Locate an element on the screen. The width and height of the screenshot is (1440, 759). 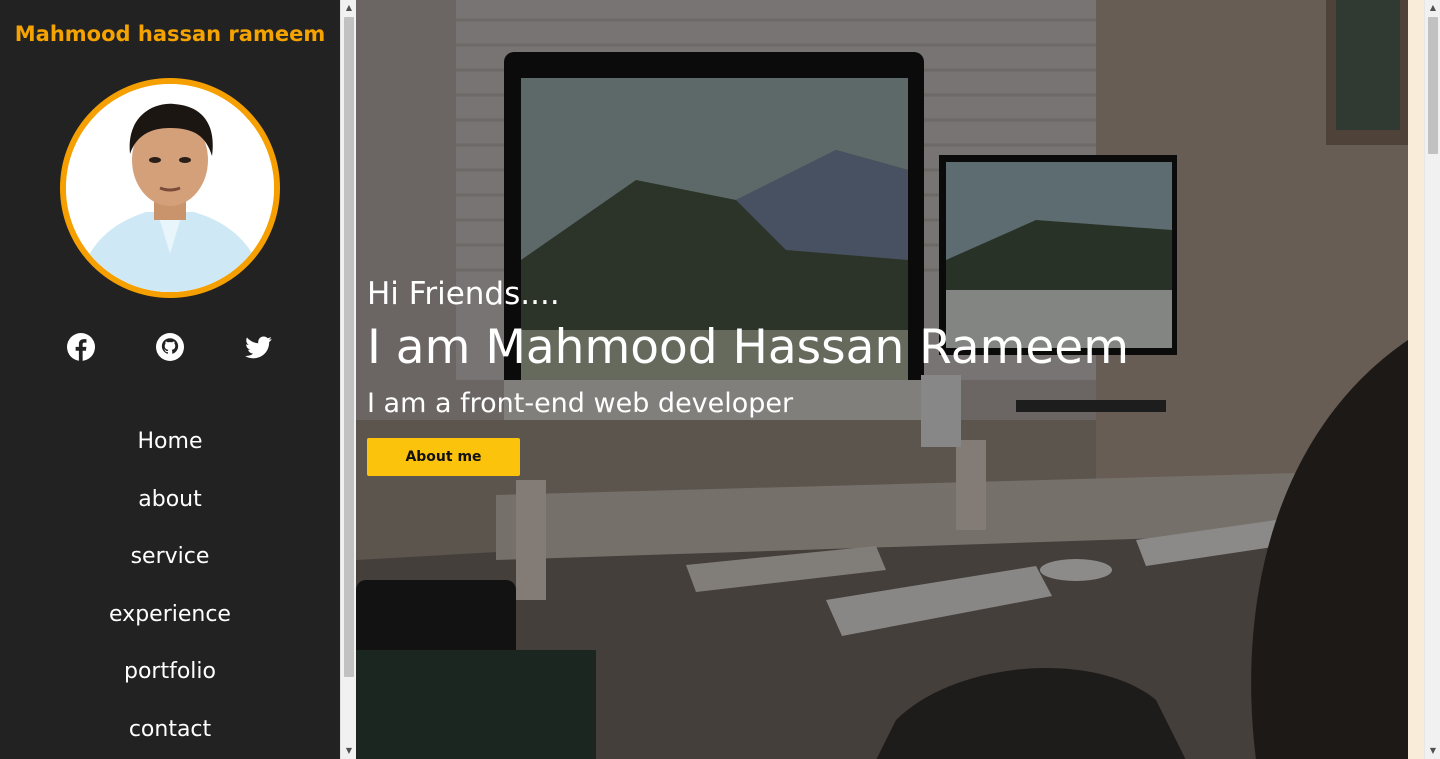
nav-item-contact: contact is located at coordinates (170, 733).